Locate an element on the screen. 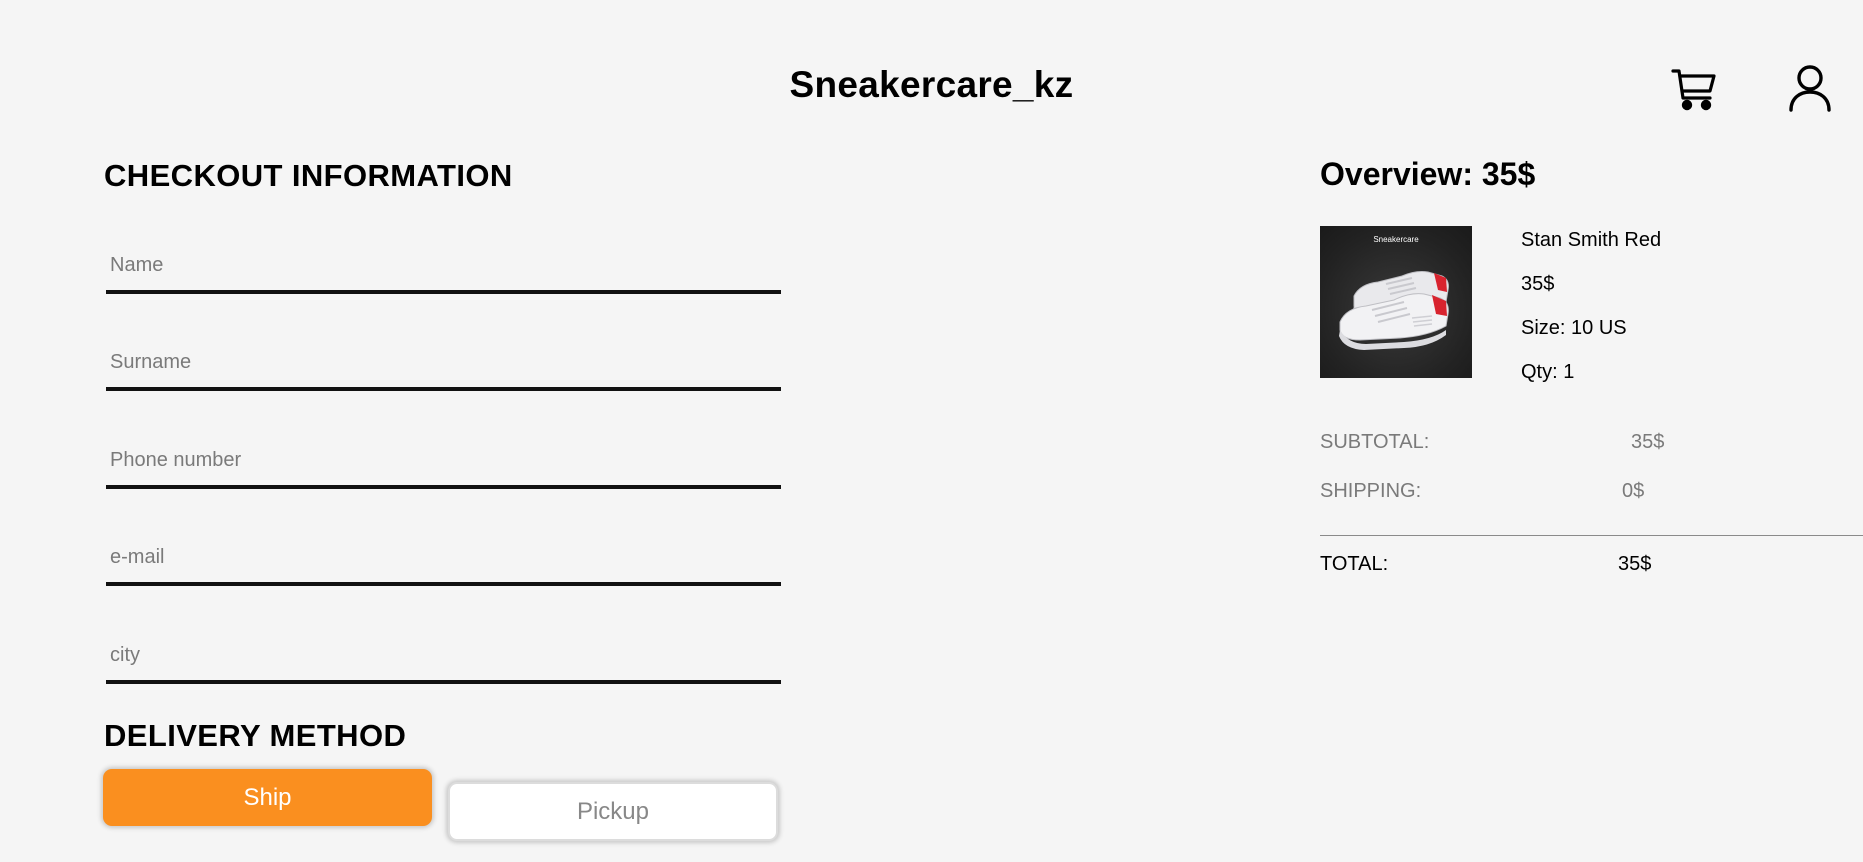 This screenshot has width=1863, height=862. user-profile-button is located at coordinates (1810, 88).